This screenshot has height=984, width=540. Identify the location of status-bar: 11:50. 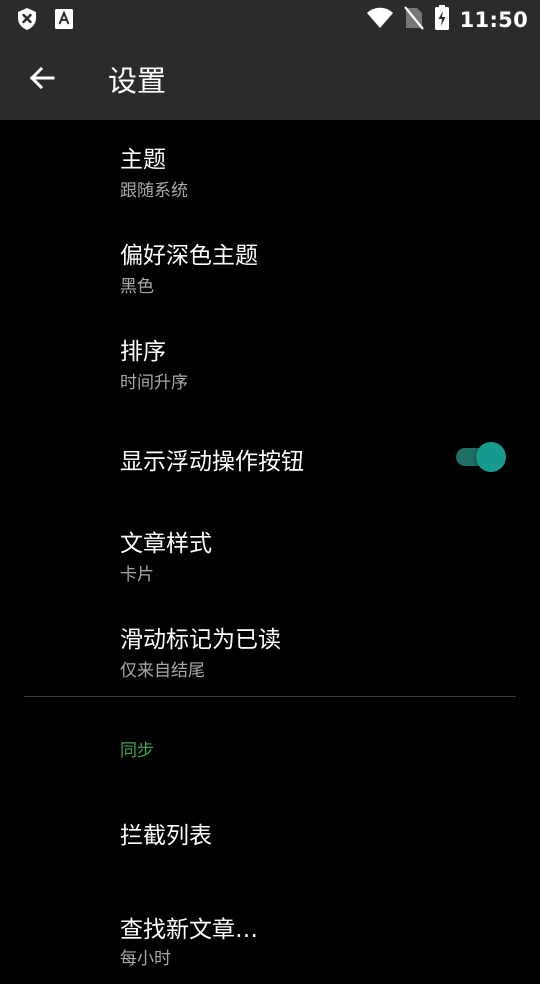
(270, 19).